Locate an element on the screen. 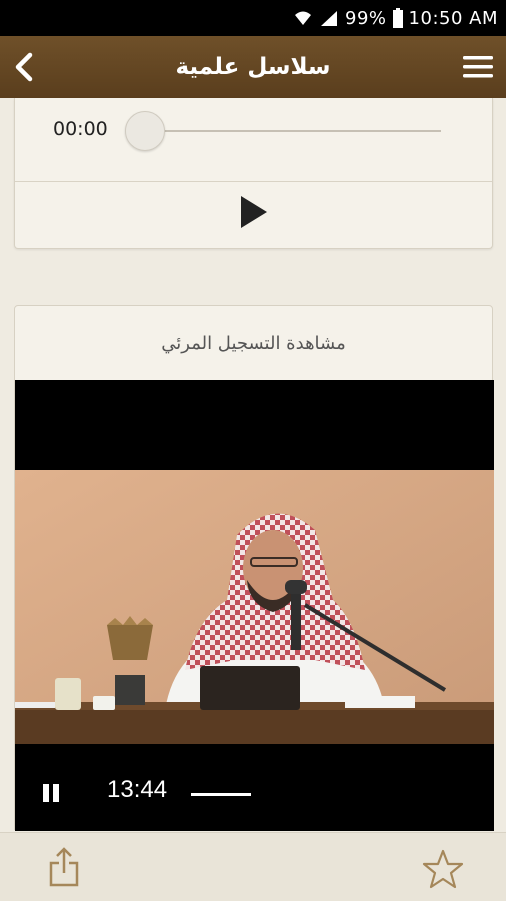 This screenshot has width=506, height=901. battery-percent: 99% is located at coordinates (366, 18).